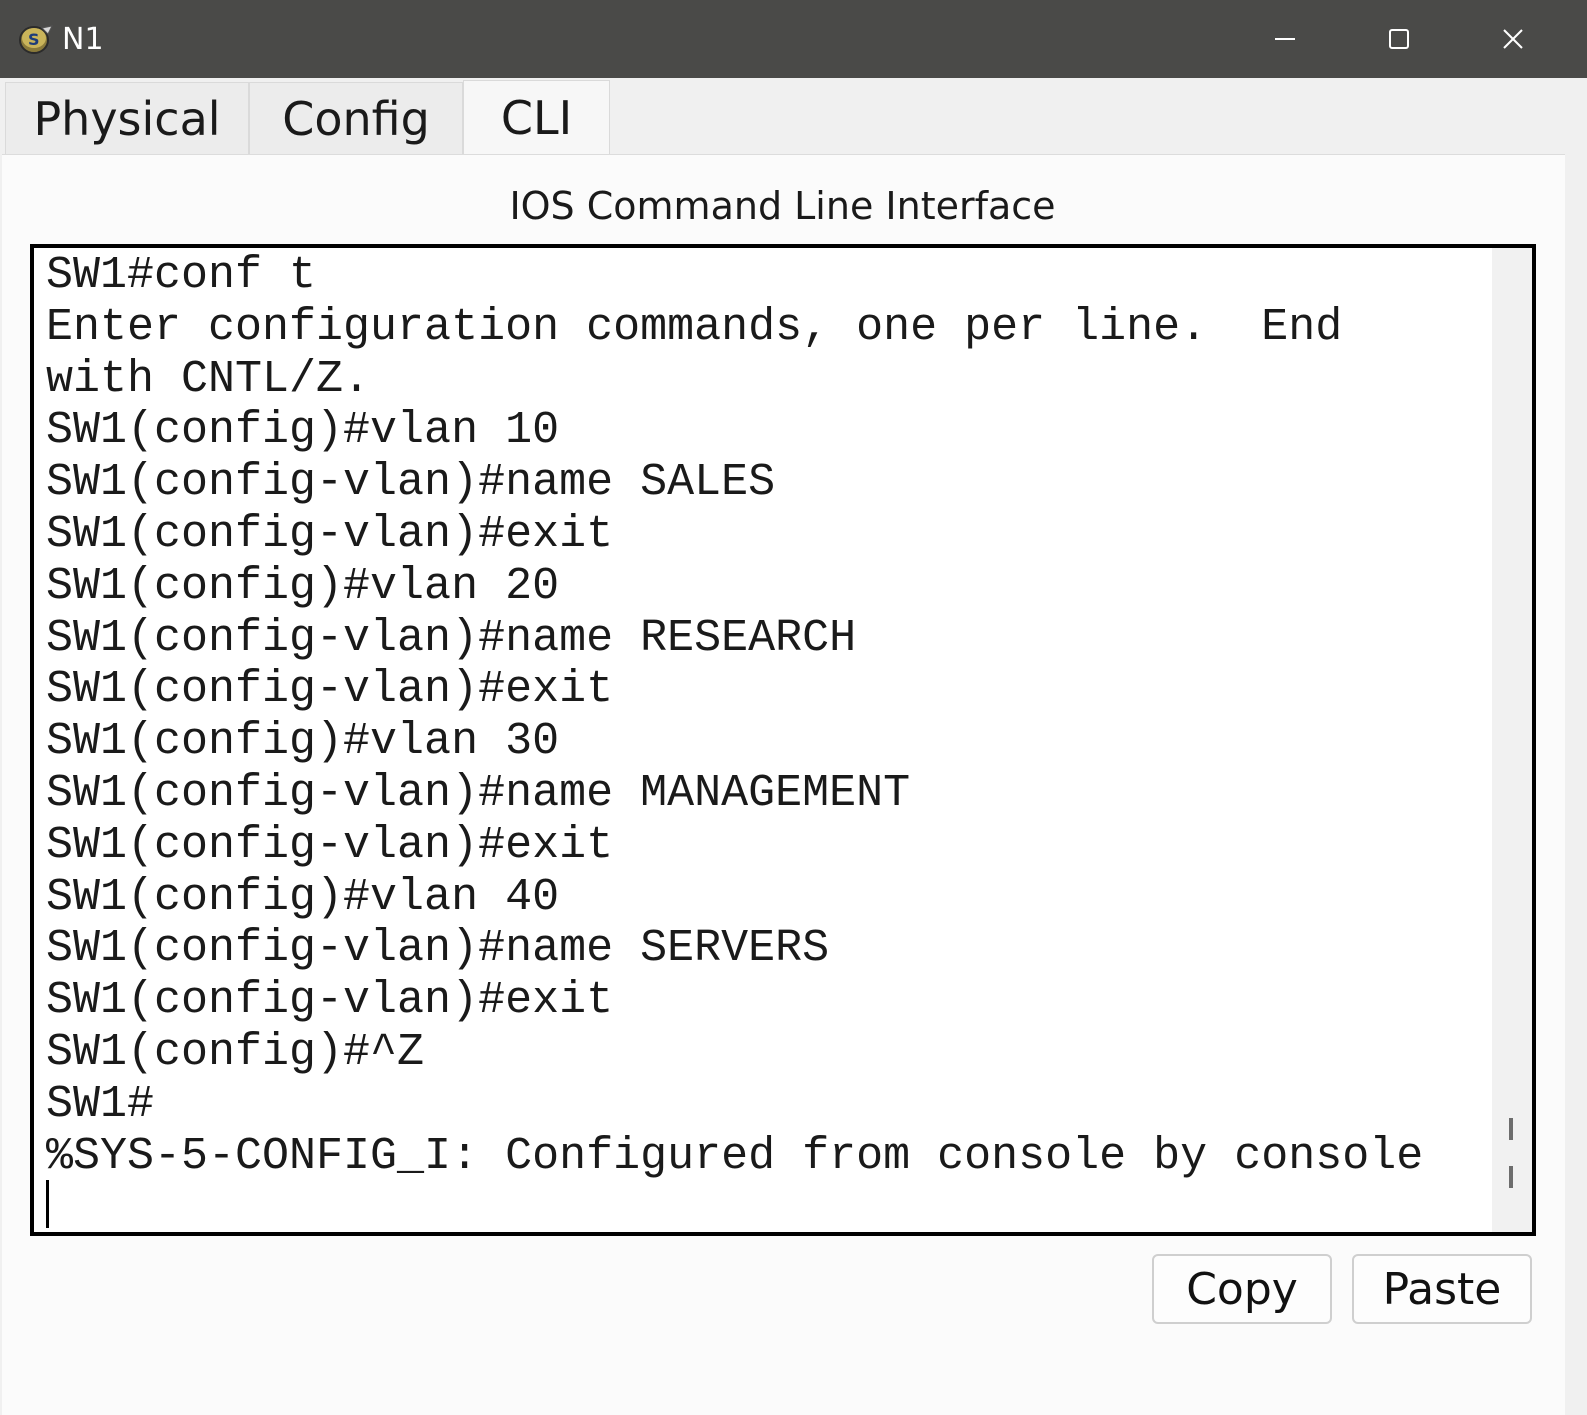 The height and width of the screenshot is (1415, 1587). What do you see at coordinates (127, 118) in the screenshot?
I see `tab-physical: Physical` at bounding box center [127, 118].